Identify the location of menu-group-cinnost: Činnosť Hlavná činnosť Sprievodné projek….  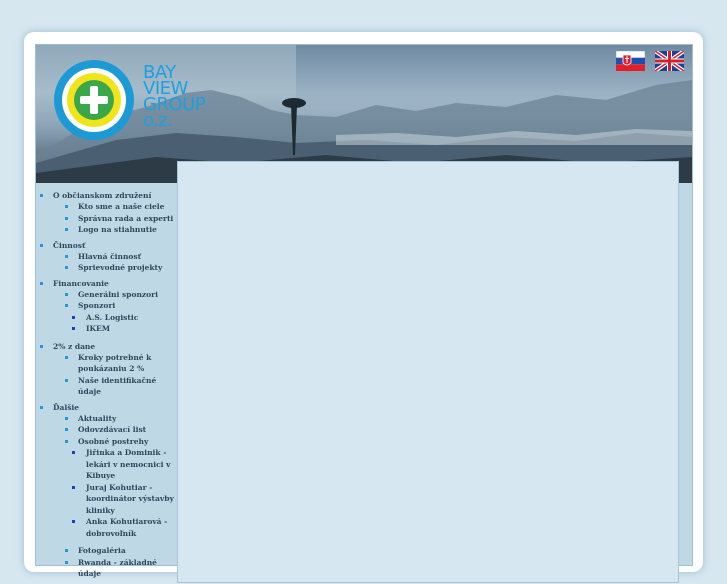
(106, 257).